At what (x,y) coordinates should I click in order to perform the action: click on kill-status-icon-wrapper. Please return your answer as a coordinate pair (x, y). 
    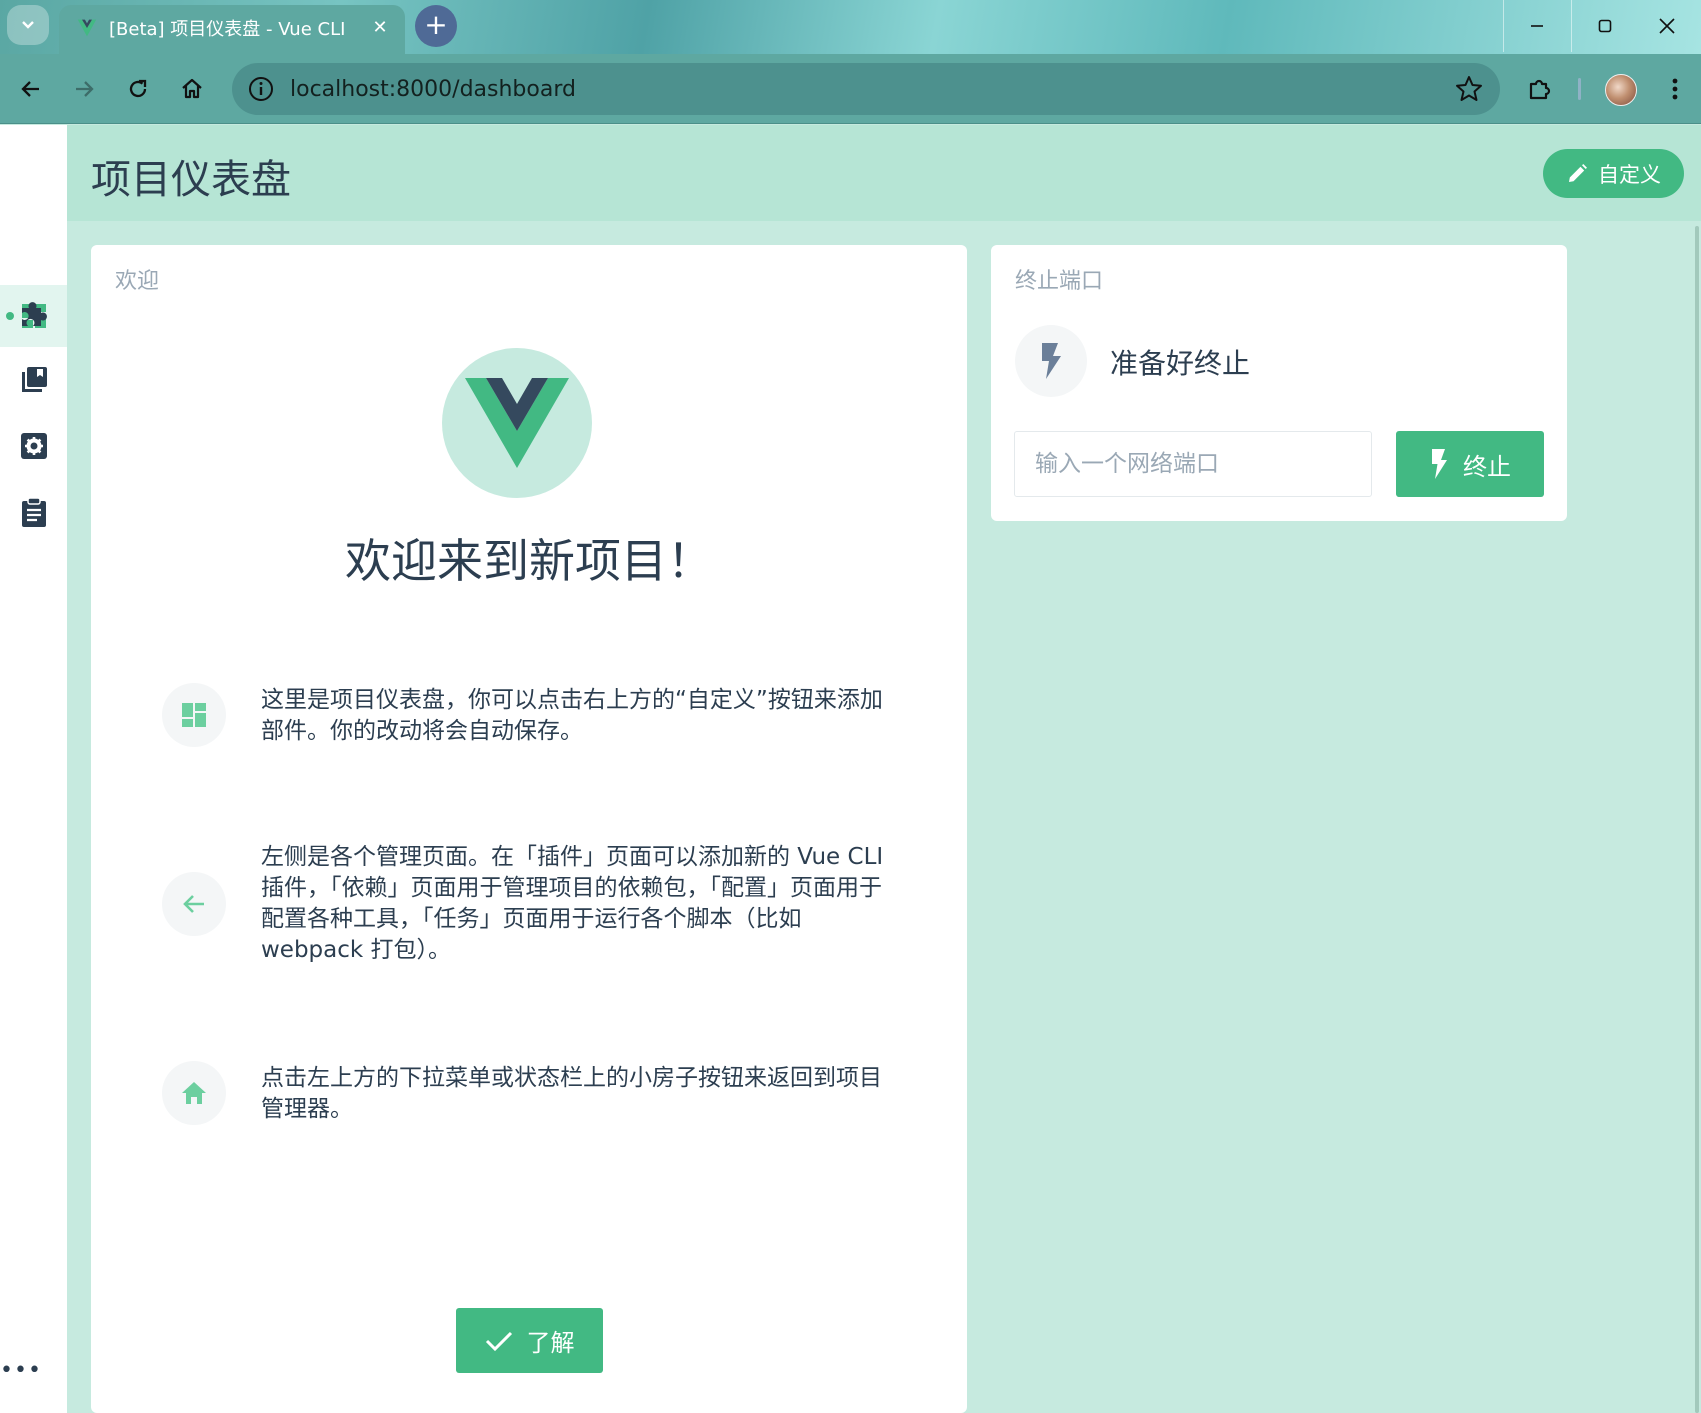
    Looking at the image, I should click on (1051, 361).